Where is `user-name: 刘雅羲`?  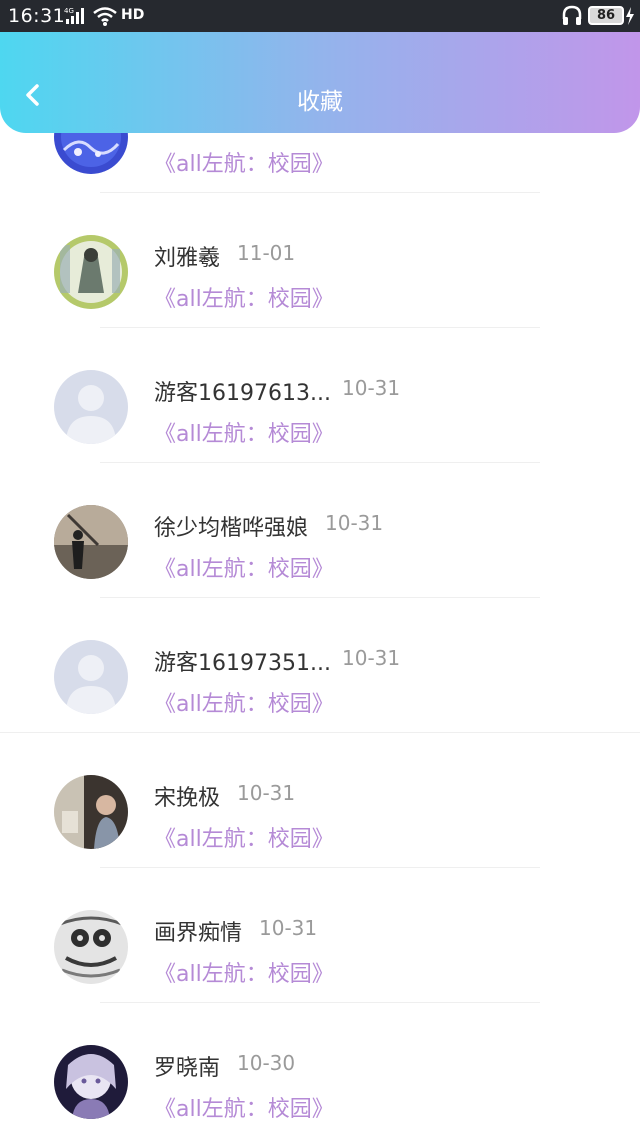 user-name: 刘雅羲 is located at coordinates (187, 256).